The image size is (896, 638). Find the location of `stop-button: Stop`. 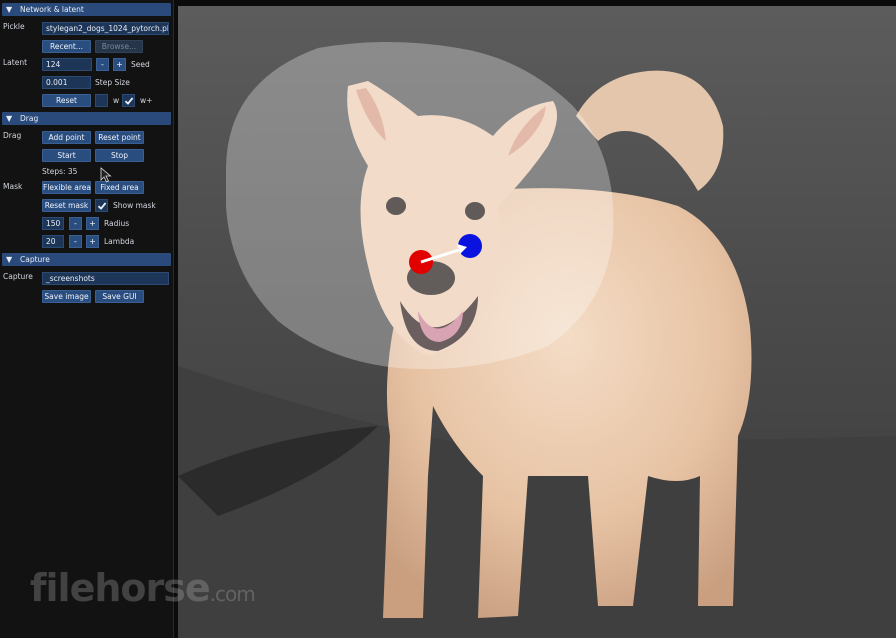

stop-button: Stop is located at coordinates (119, 155).